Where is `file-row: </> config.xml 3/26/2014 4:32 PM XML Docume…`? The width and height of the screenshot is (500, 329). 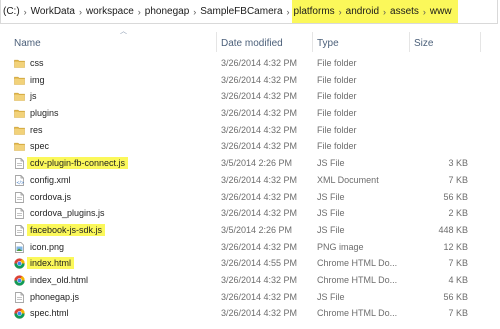 file-row: </> config.xml 3/26/2014 4:32 PM XML Docume… is located at coordinates (250, 180).